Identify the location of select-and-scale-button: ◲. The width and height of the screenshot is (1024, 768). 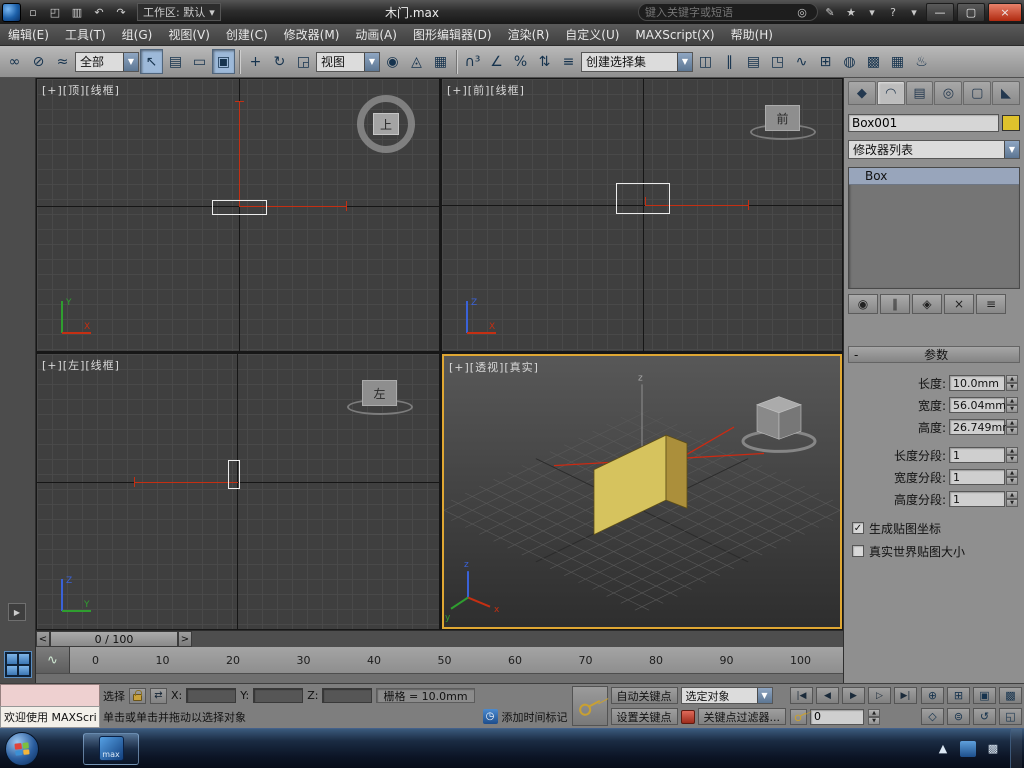
(303, 61).